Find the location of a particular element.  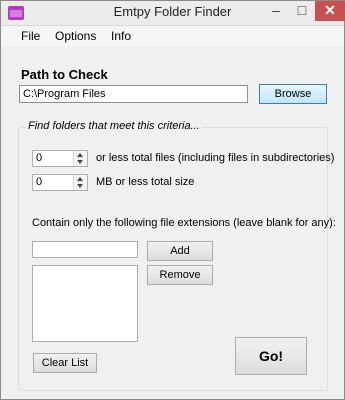

max-files-value: 0 is located at coordinates (39, 158).